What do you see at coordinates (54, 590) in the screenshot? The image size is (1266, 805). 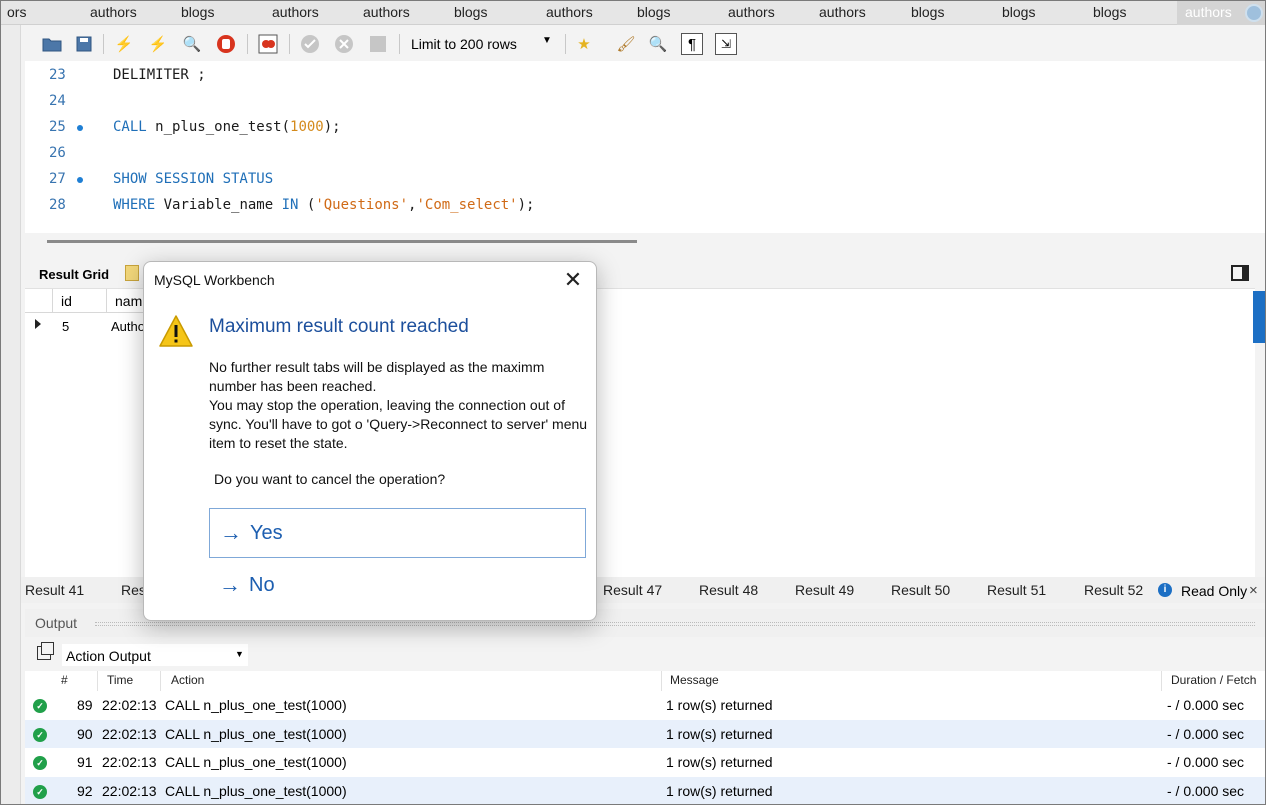 I see `result-tab: Result 41` at bounding box center [54, 590].